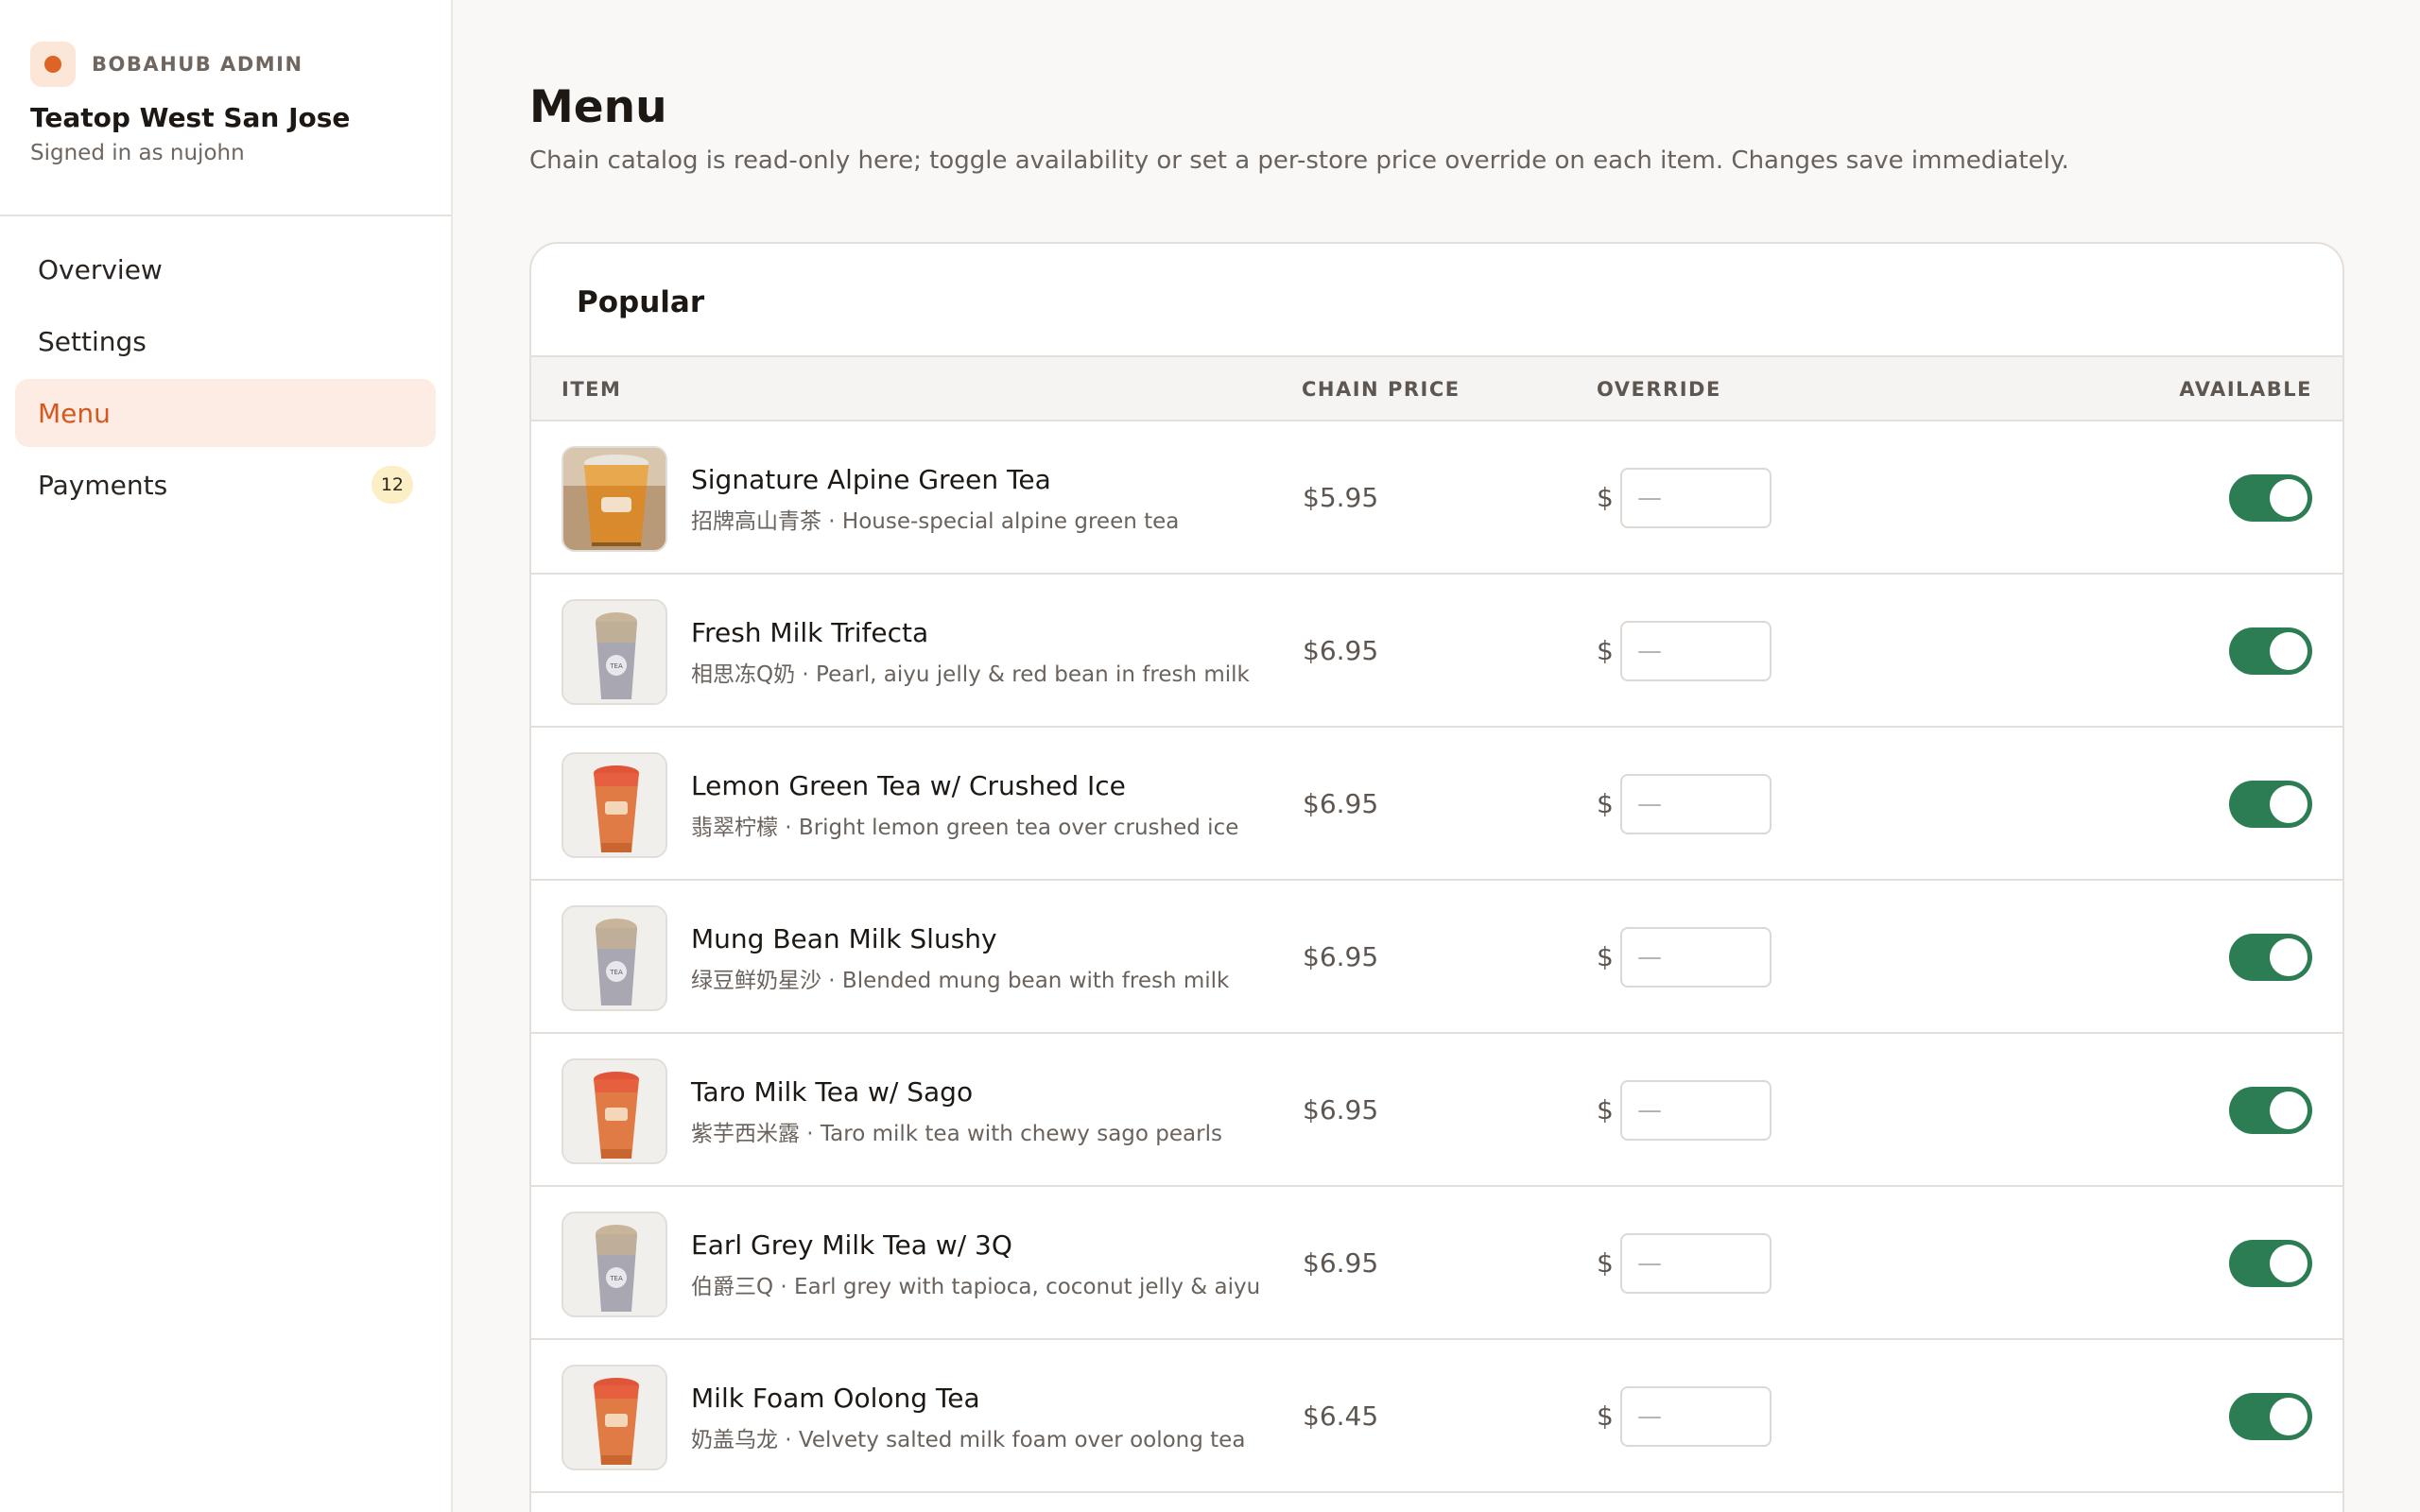 The width and height of the screenshot is (2420, 1512). I want to click on item-name: Lemon Green Tea w/ Crushed Ice, so click(909, 785).